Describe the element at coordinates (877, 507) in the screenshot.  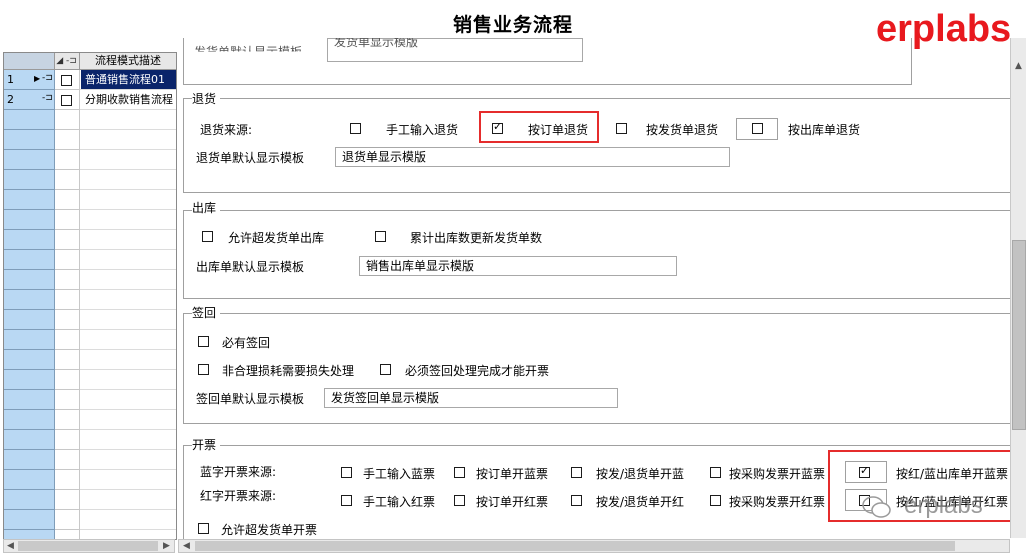
I see `wechat-watermark-icon` at that location.